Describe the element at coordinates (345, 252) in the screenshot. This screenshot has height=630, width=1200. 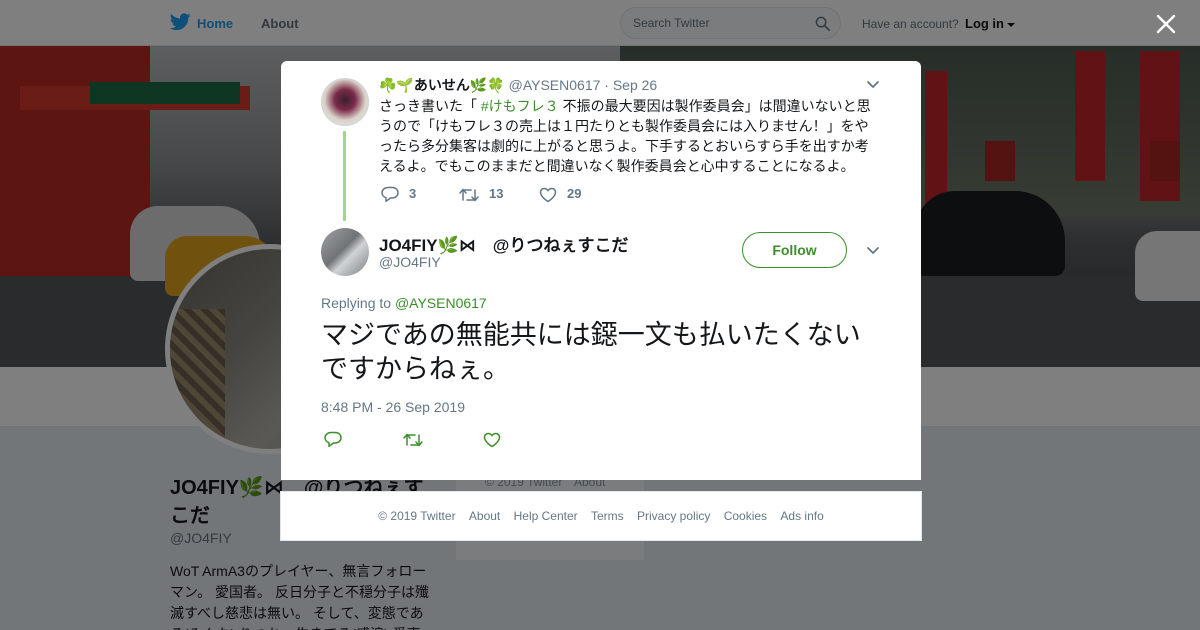
I see `main-tweet-avatar` at that location.